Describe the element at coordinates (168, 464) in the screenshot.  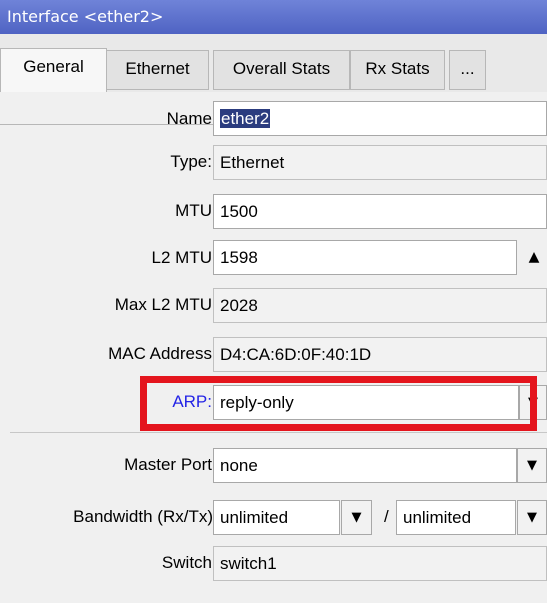
I see `master-port-label: Master Port` at that location.